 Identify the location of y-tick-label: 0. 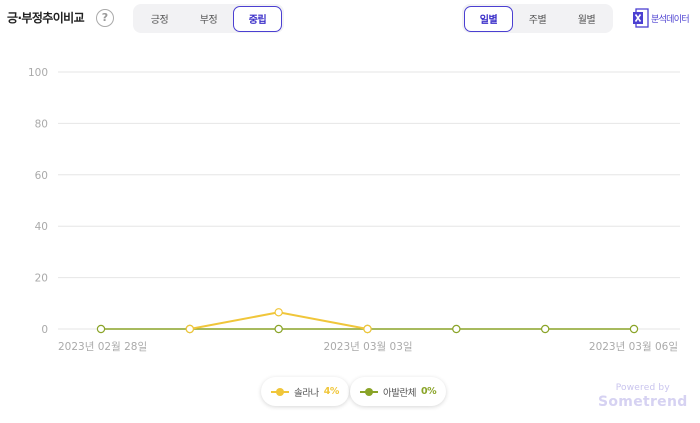
(44, 330).